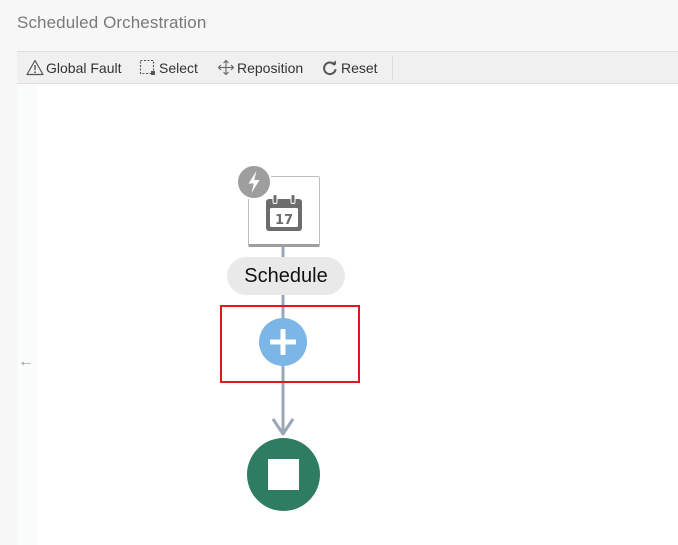  Describe the element at coordinates (284, 212) in the screenshot. I see `calendar-icon: 17` at that location.